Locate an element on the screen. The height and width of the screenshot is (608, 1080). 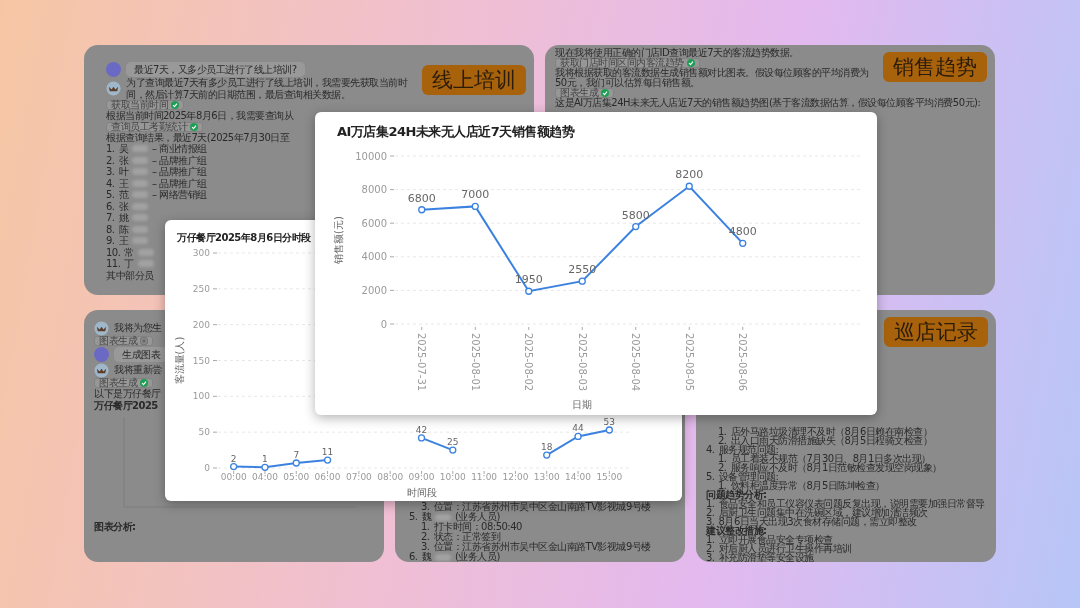
message-text: 其中部分员 is located at coordinates (130, 275).